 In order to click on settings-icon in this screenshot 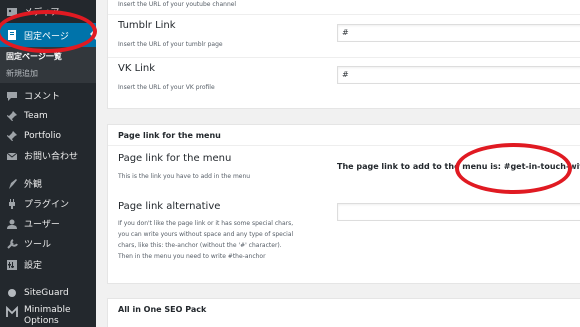, I will do `click(12, 265)`.